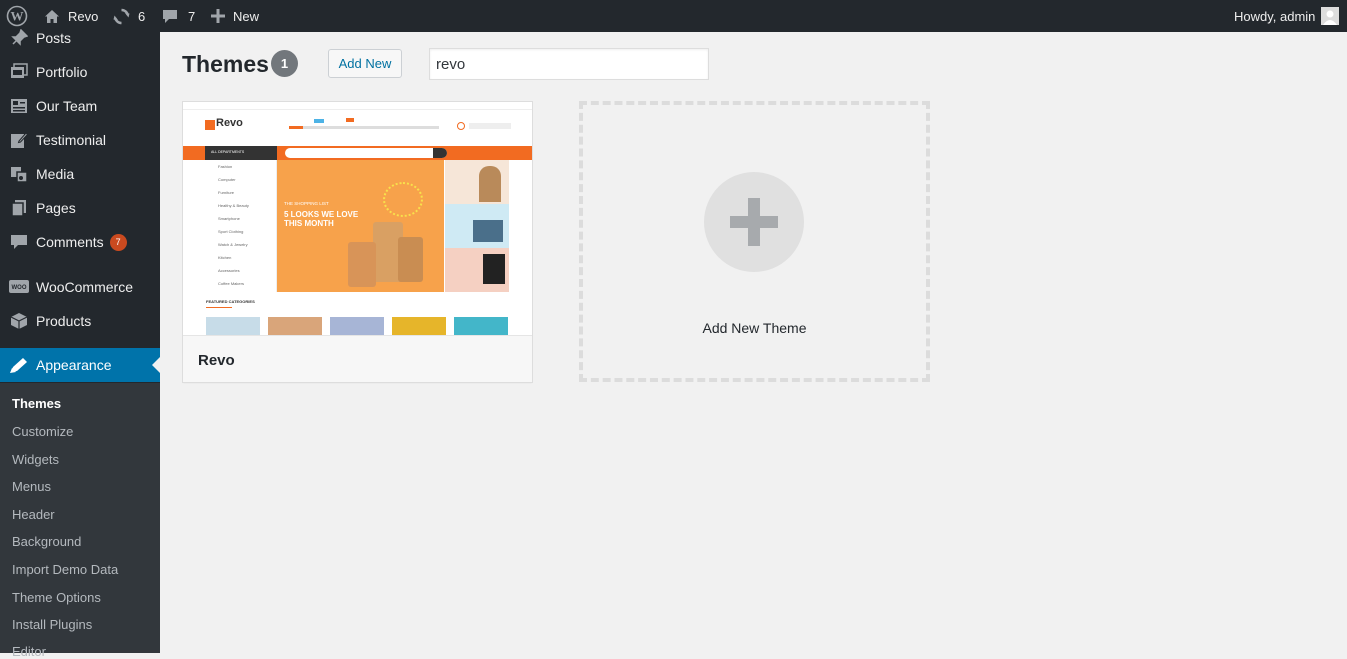  I want to click on menu-label: Portfolio, so click(62, 72).